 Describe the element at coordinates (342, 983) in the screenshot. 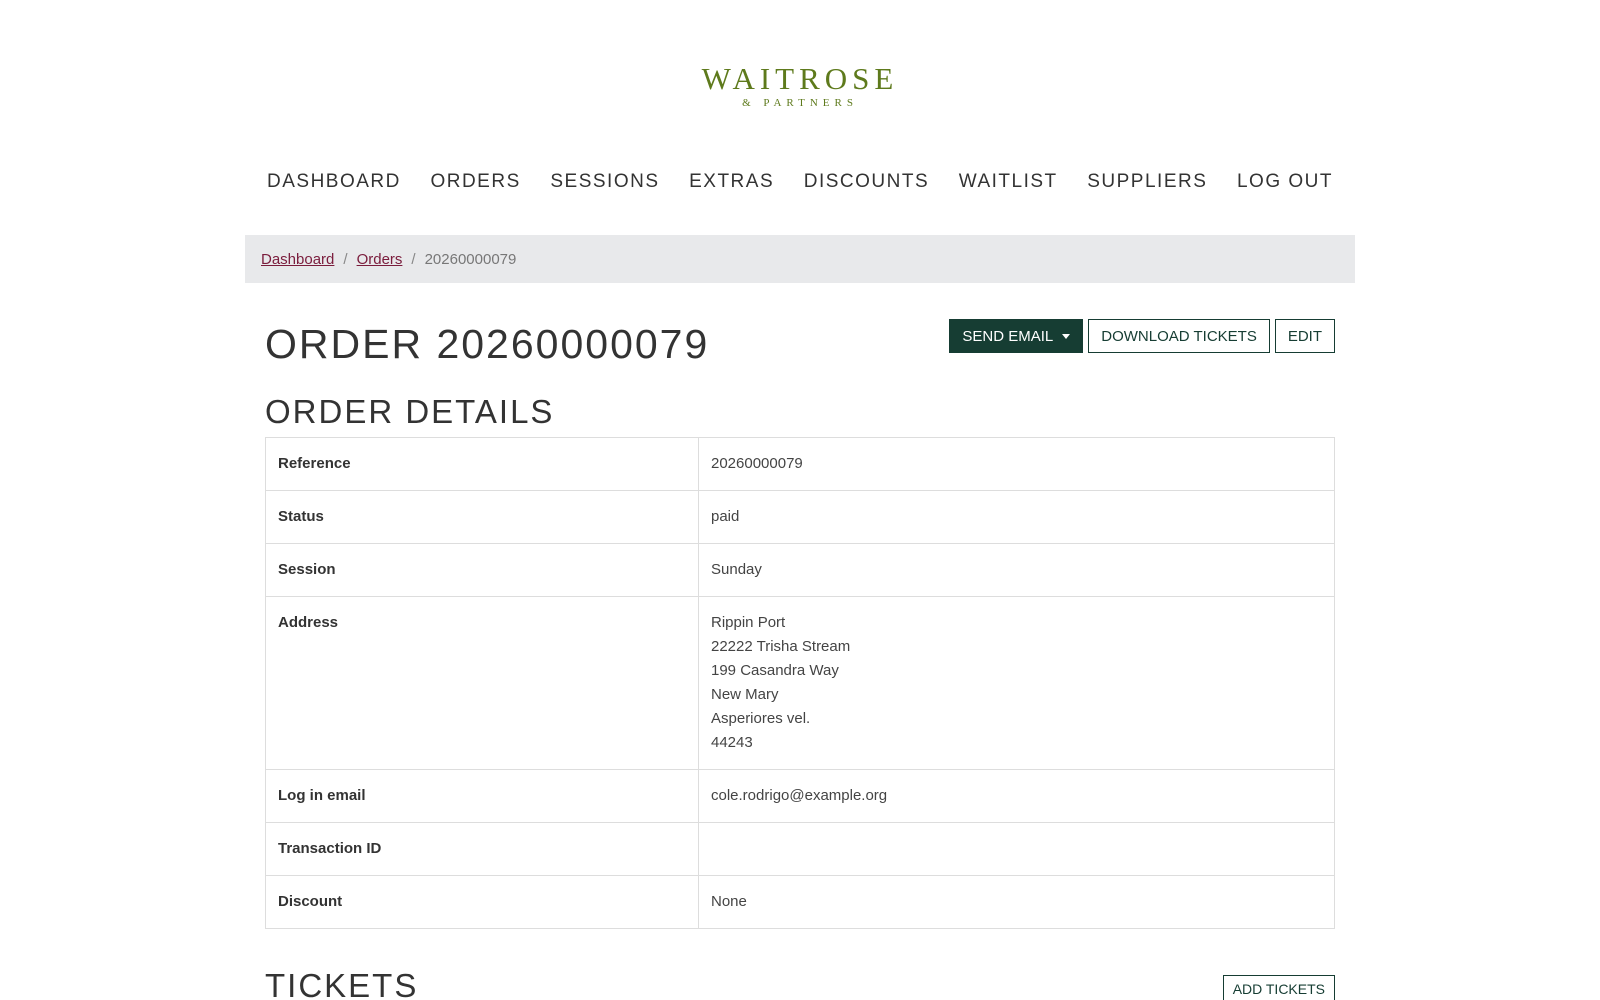

I see `tickets-heading: TICKETS` at that location.